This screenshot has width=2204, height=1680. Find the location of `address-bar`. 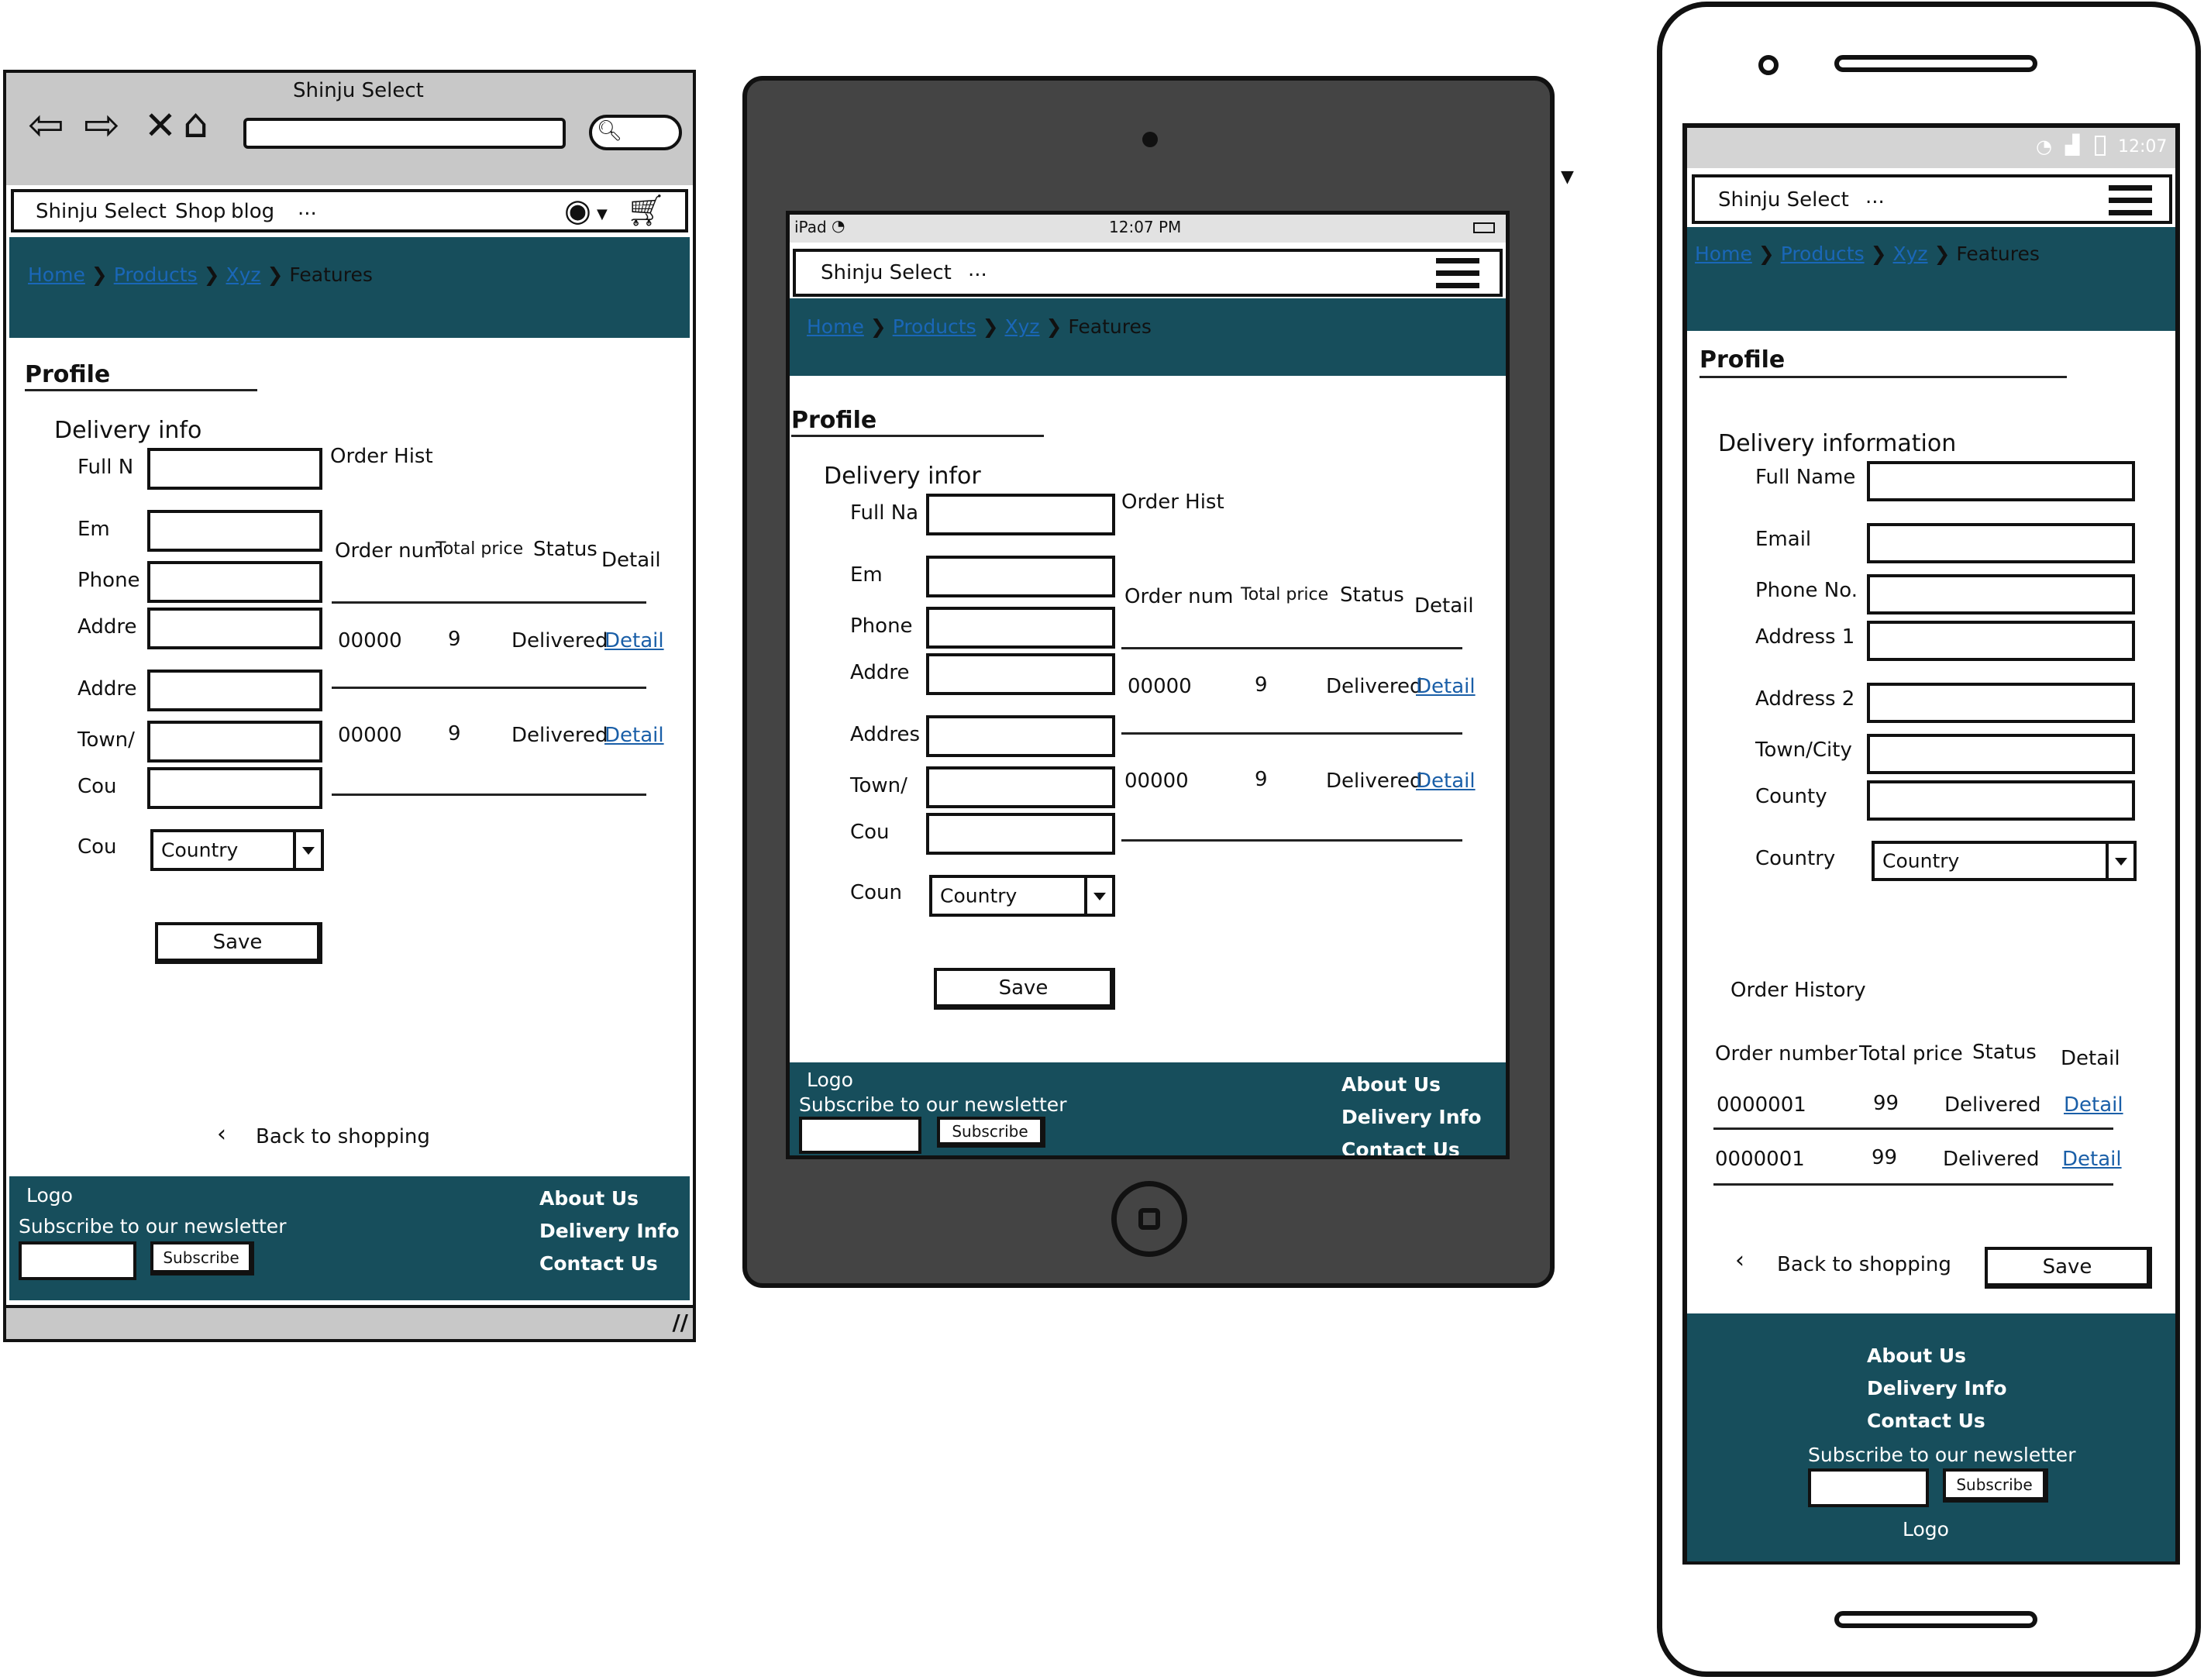

address-bar is located at coordinates (404, 134).